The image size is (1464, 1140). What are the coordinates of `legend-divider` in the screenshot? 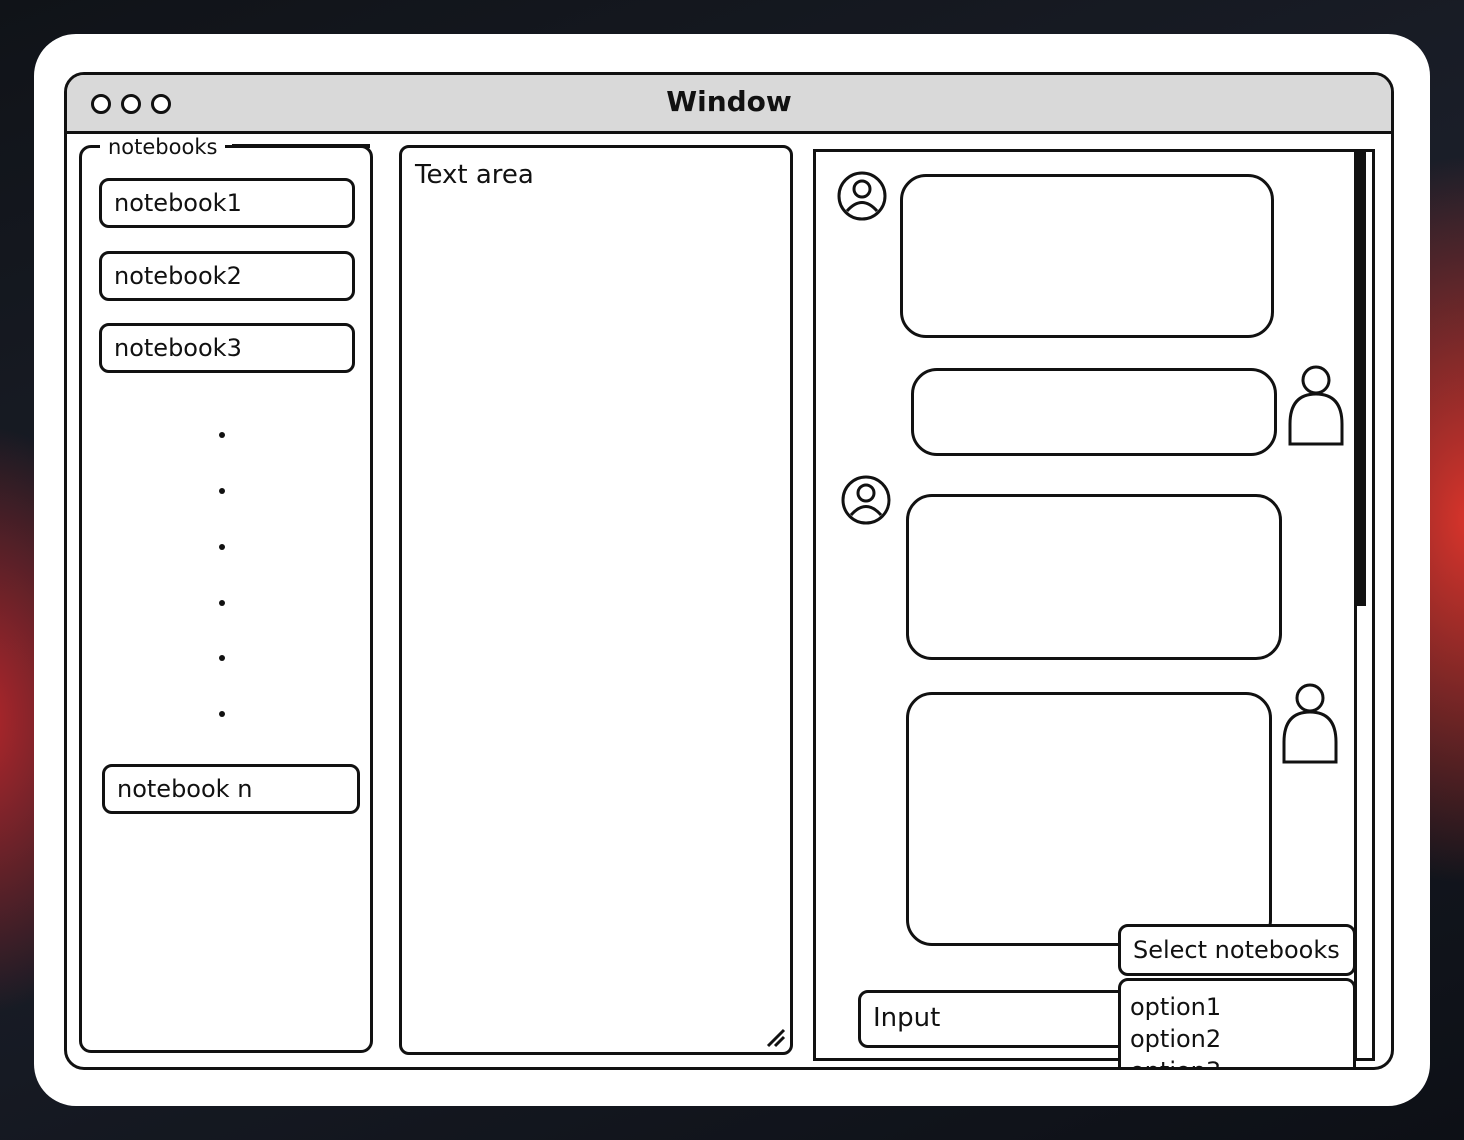 It's located at (301, 146).